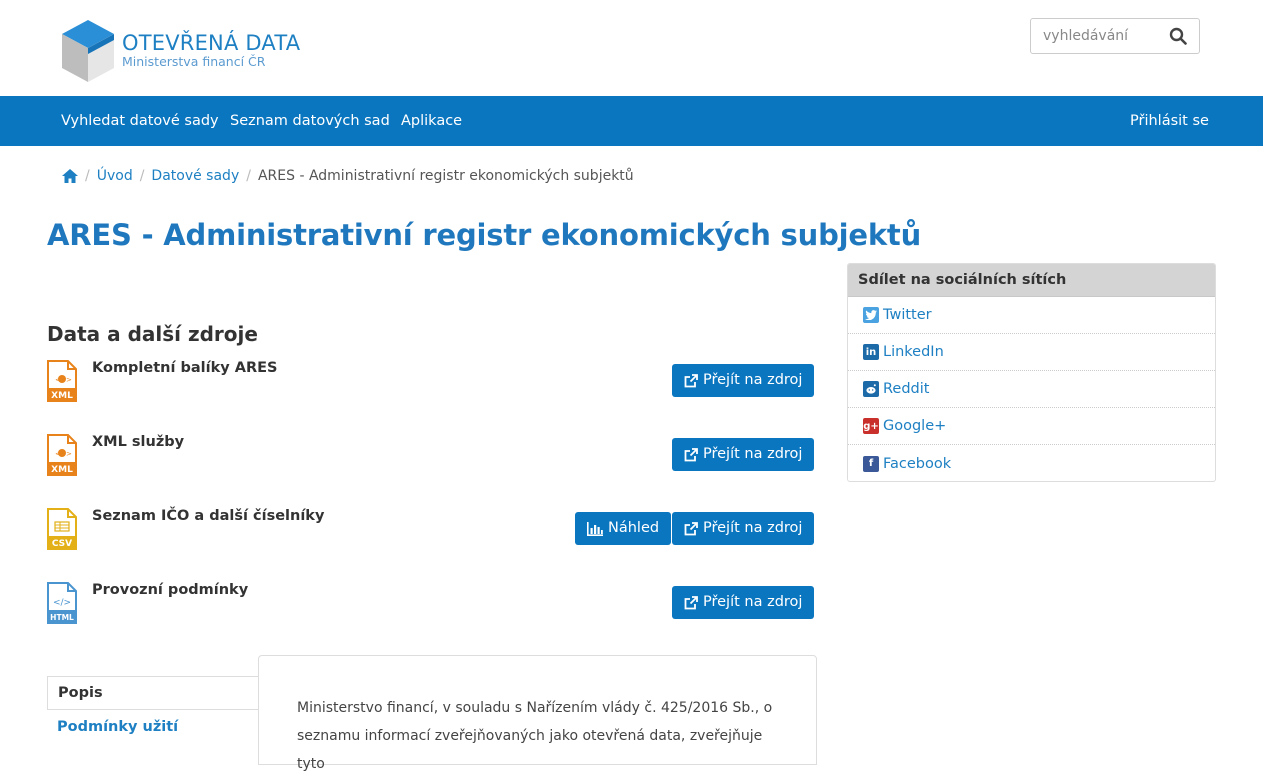  What do you see at coordinates (1031, 352) in the screenshot?
I see `share-linkedin: in LinkedIn` at bounding box center [1031, 352].